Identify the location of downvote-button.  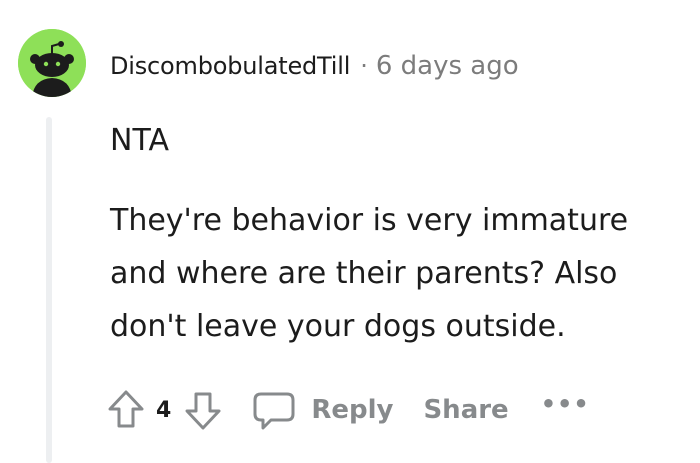
(203, 410).